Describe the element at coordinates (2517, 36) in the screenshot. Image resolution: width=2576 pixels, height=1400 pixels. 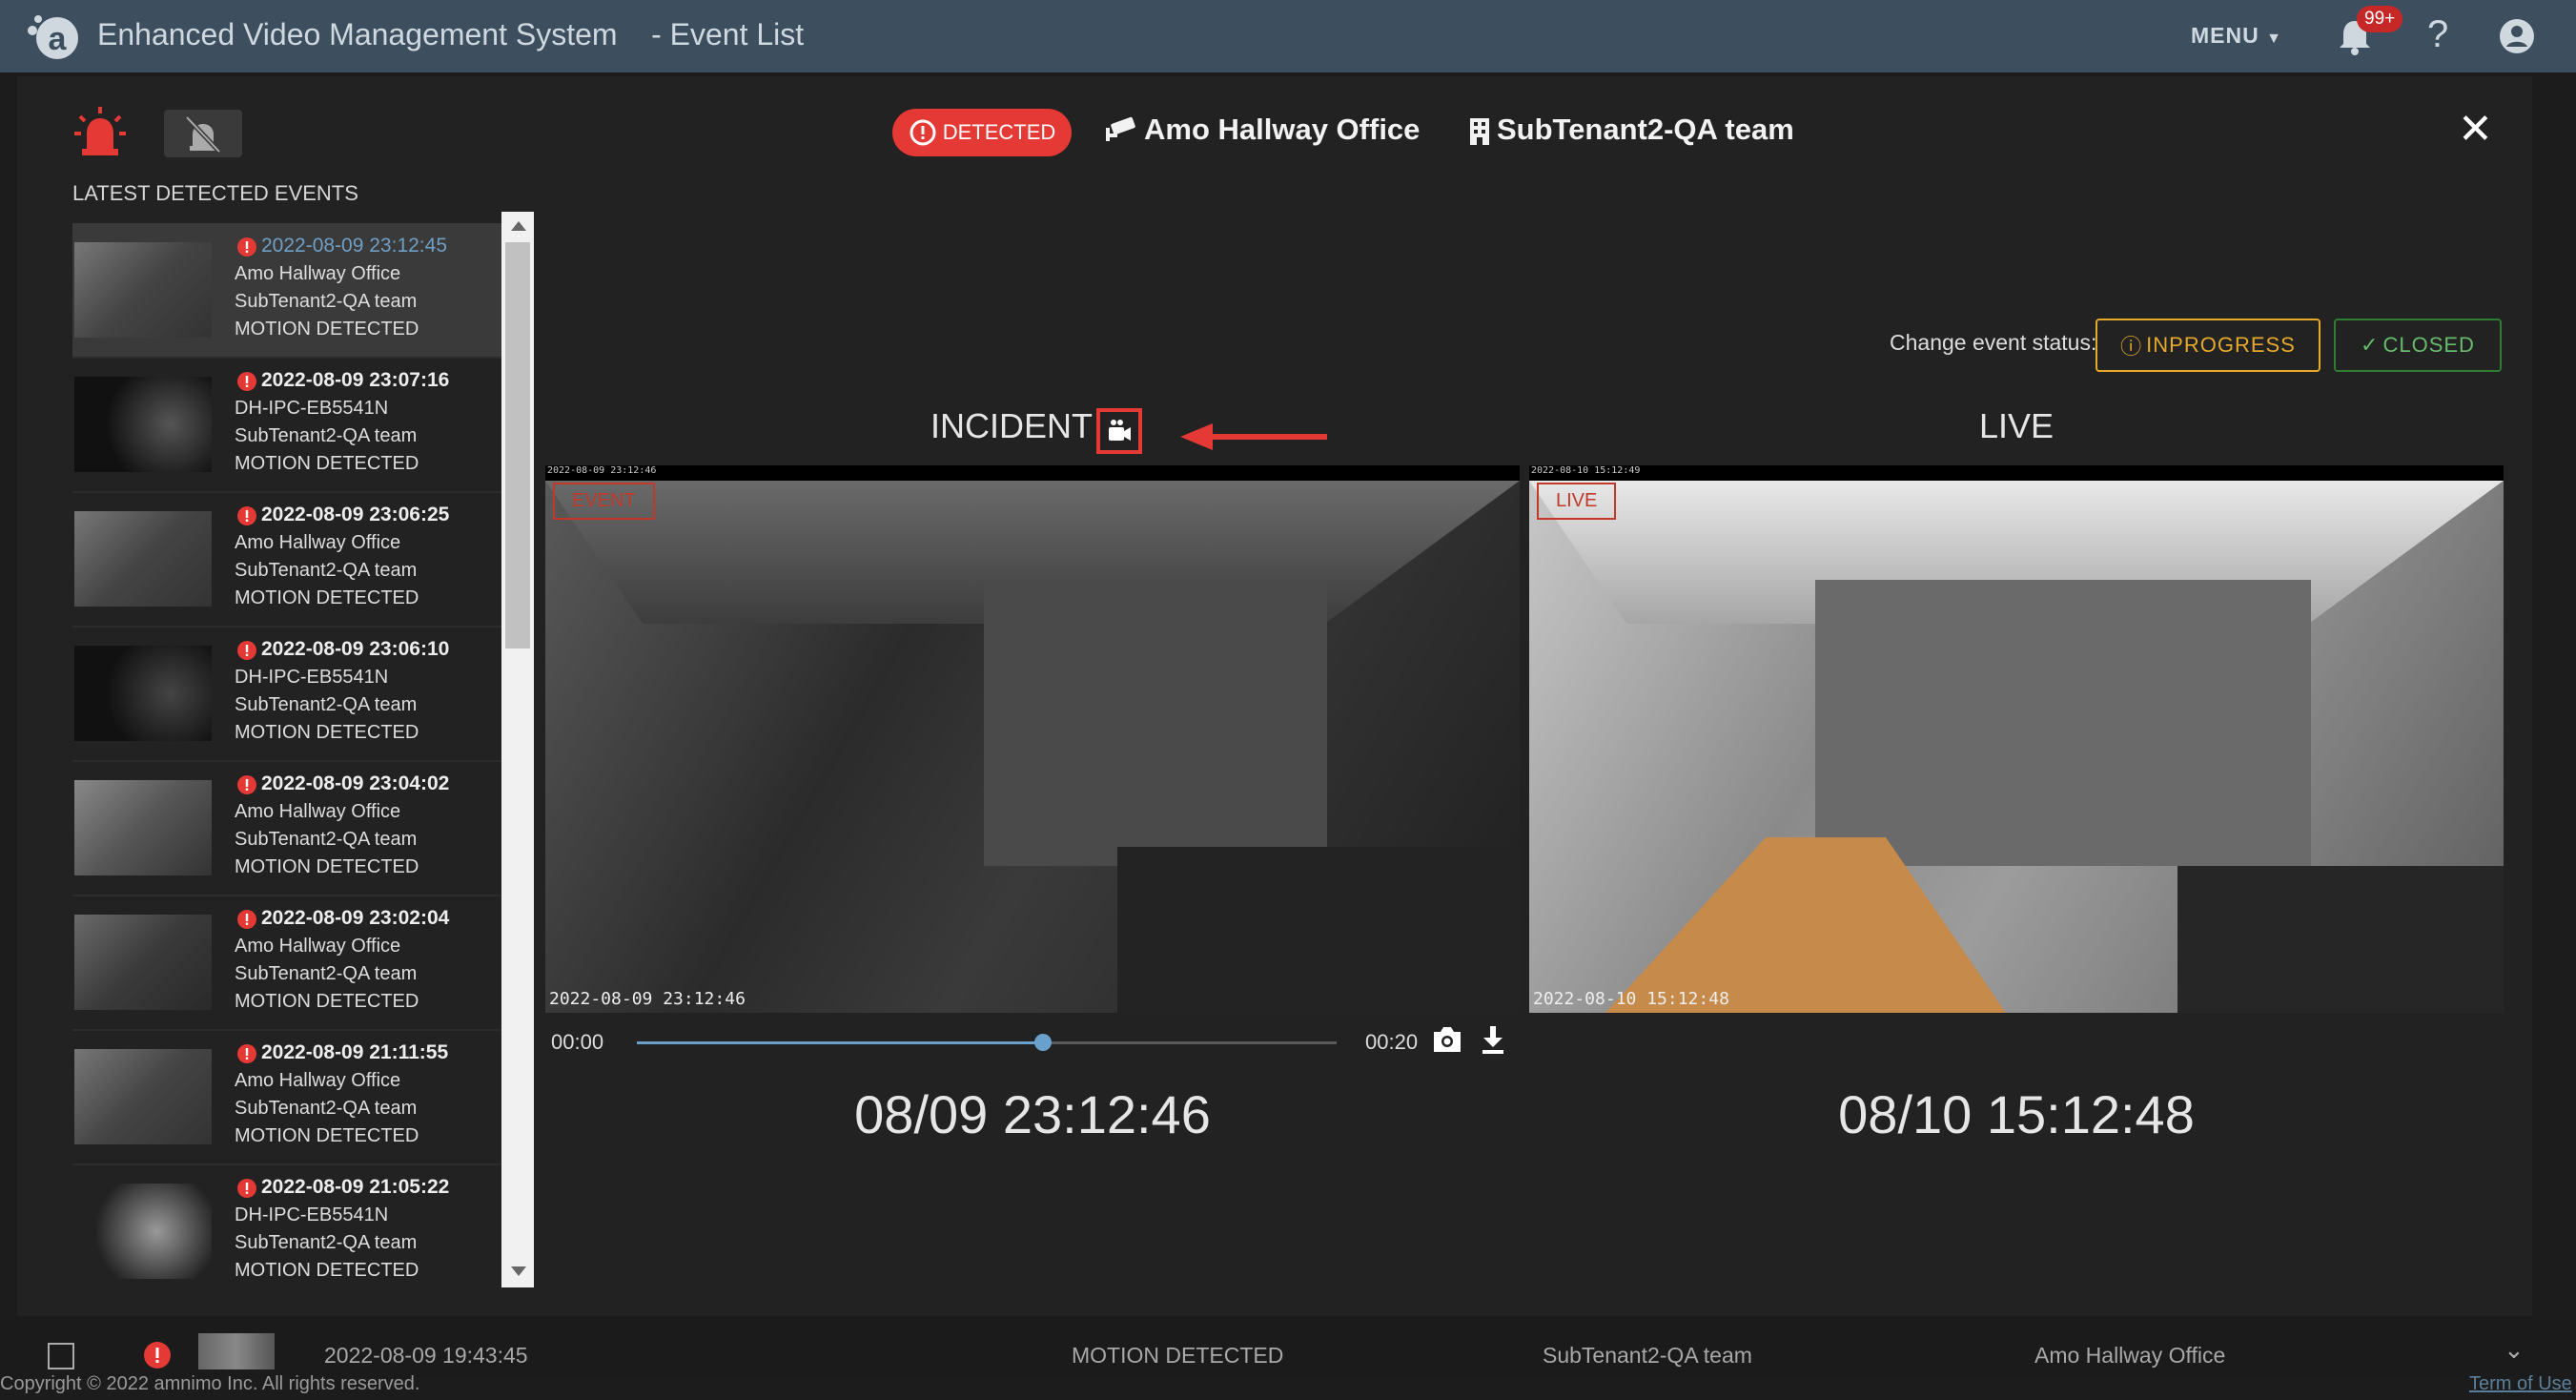
I see `account-icon` at that location.